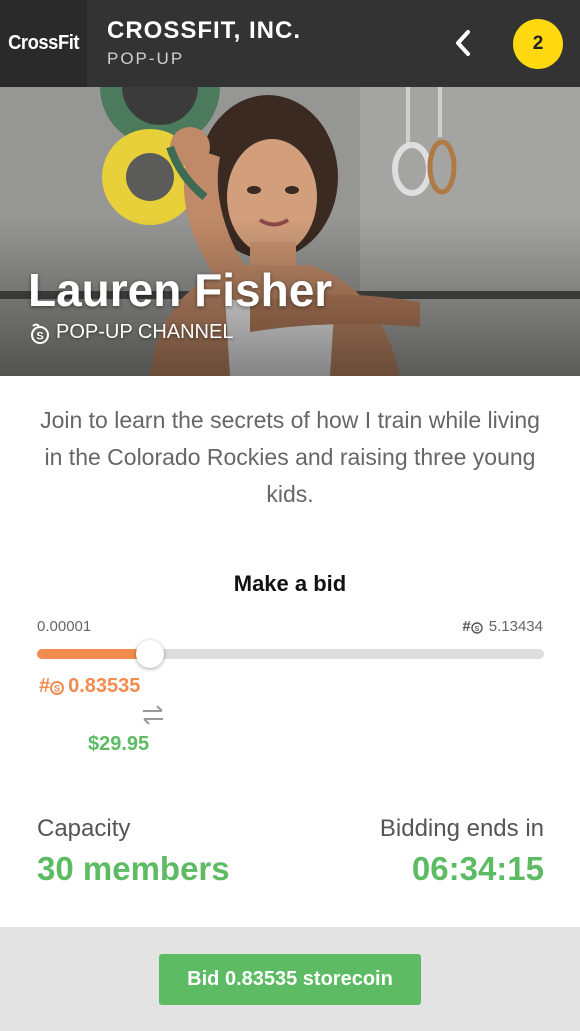 This screenshot has height=1031, width=580. What do you see at coordinates (64, 626) in the screenshot?
I see `bid-min-value: 0.00001` at bounding box center [64, 626].